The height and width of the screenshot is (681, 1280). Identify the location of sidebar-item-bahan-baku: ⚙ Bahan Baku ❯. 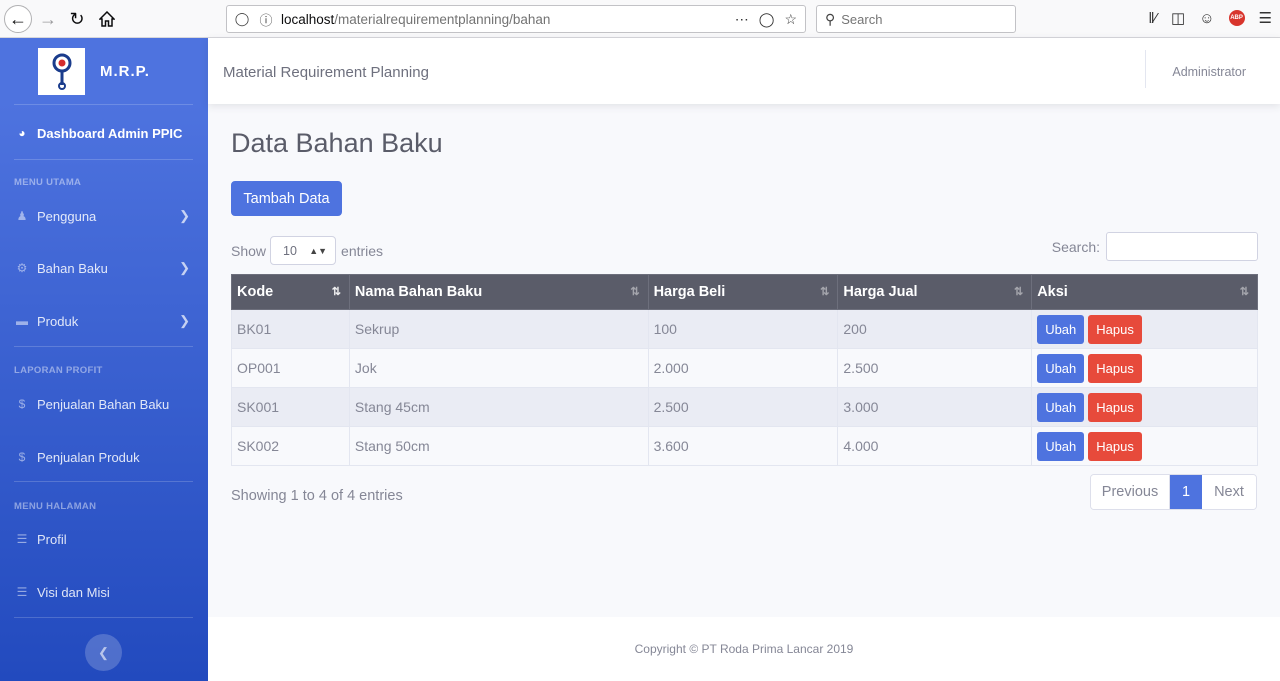
(104, 268).